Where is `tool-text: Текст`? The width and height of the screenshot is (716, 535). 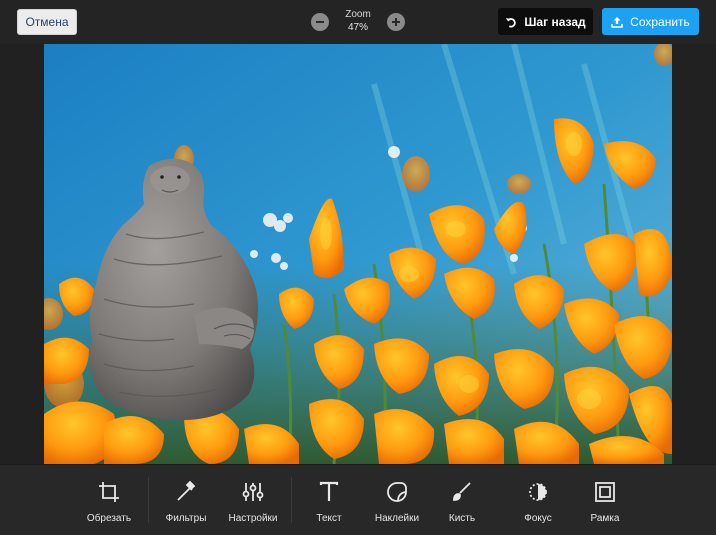
tool-text: Текст is located at coordinates (329, 504).